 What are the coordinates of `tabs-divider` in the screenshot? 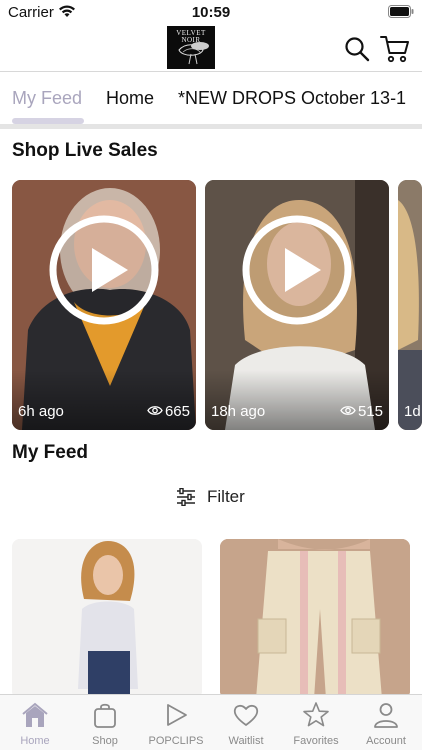 It's located at (211, 126).